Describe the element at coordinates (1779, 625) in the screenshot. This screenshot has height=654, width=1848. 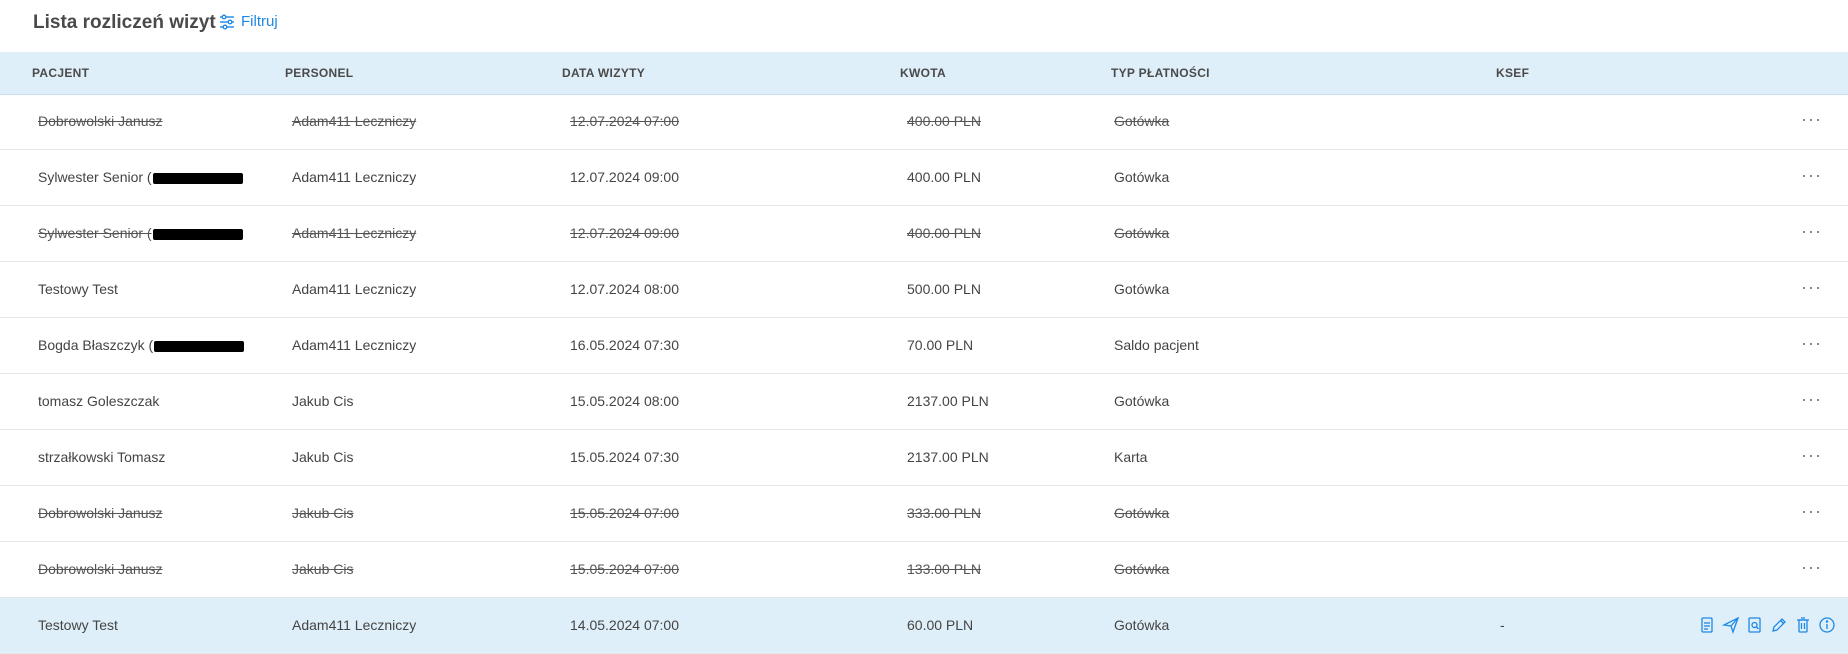
I see `edit-icon` at that location.